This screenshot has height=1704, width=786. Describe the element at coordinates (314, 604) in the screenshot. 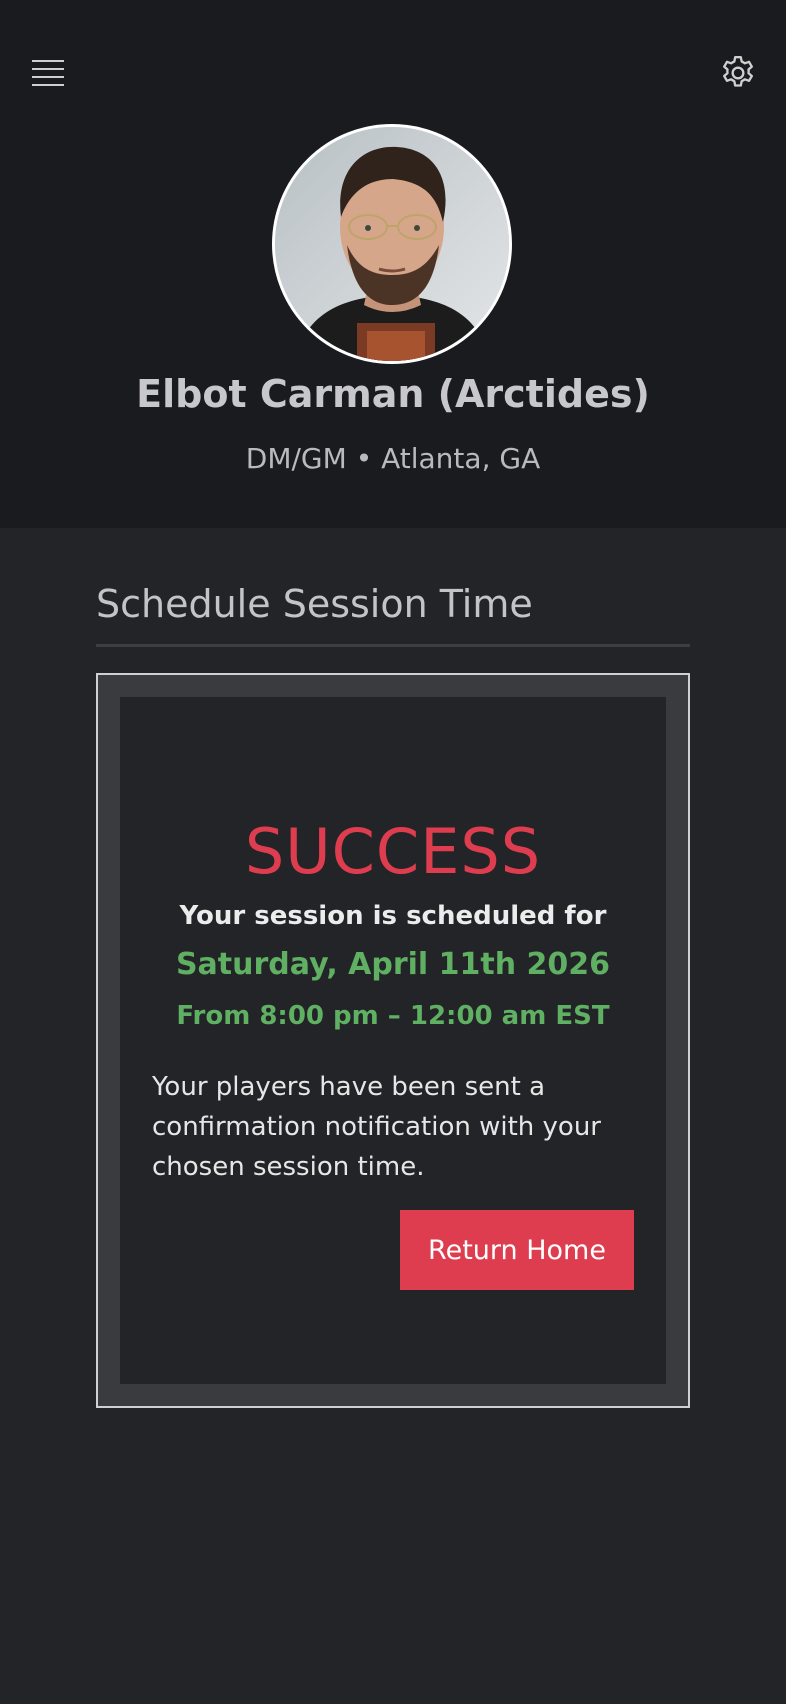

I see `page-title: Schedule Session Time` at that location.